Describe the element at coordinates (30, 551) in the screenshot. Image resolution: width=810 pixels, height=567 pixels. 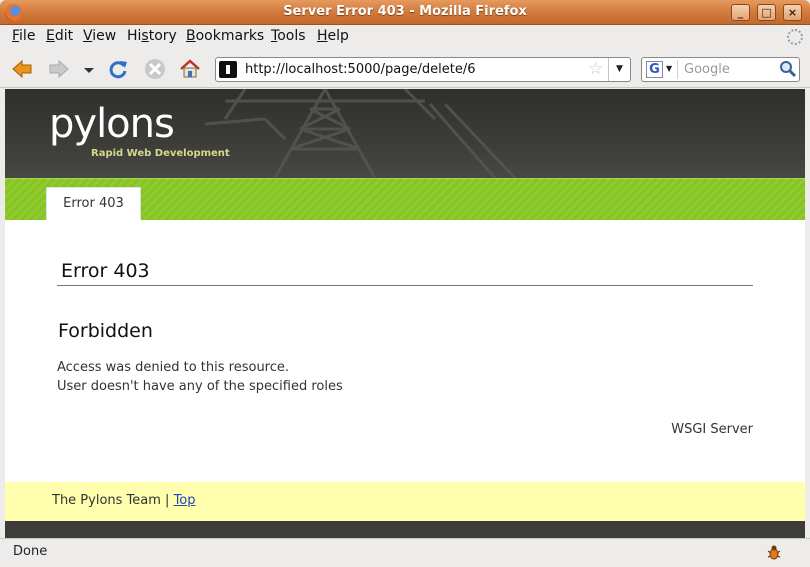
I see `status-text: Done` at that location.